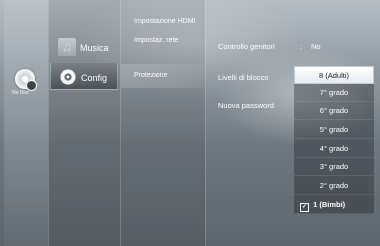 Image resolution: width=380 pixels, height=246 pixels. Describe the element at coordinates (246, 105) in the screenshot. I see `option-new-password: Nuova password` at that location.